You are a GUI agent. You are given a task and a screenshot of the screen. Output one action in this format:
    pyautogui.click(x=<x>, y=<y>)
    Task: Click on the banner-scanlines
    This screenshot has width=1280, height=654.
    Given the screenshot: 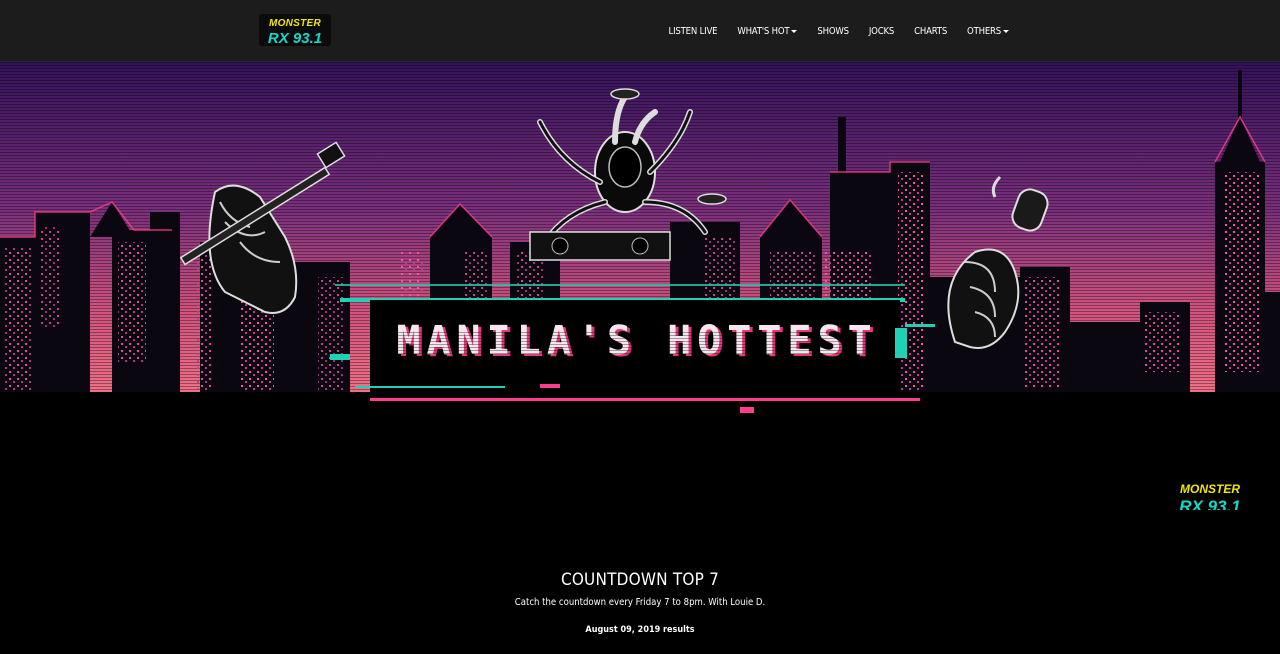 What is the action you would take?
    pyautogui.click(x=640, y=343)
    